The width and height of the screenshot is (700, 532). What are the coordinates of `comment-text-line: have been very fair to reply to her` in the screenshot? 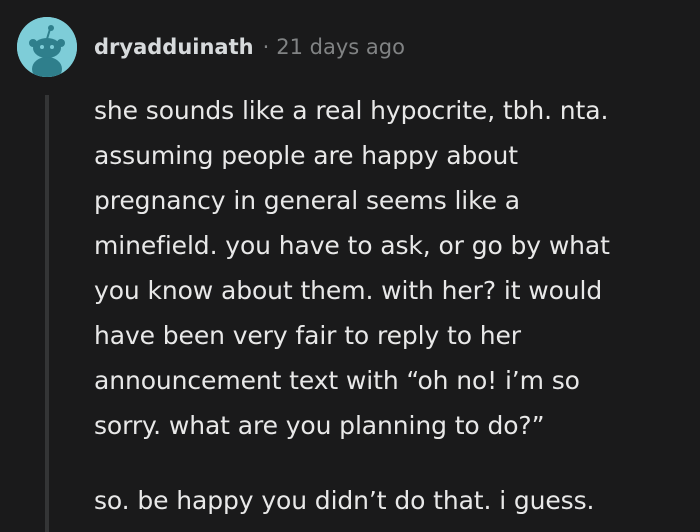 It's located at (307, 335).